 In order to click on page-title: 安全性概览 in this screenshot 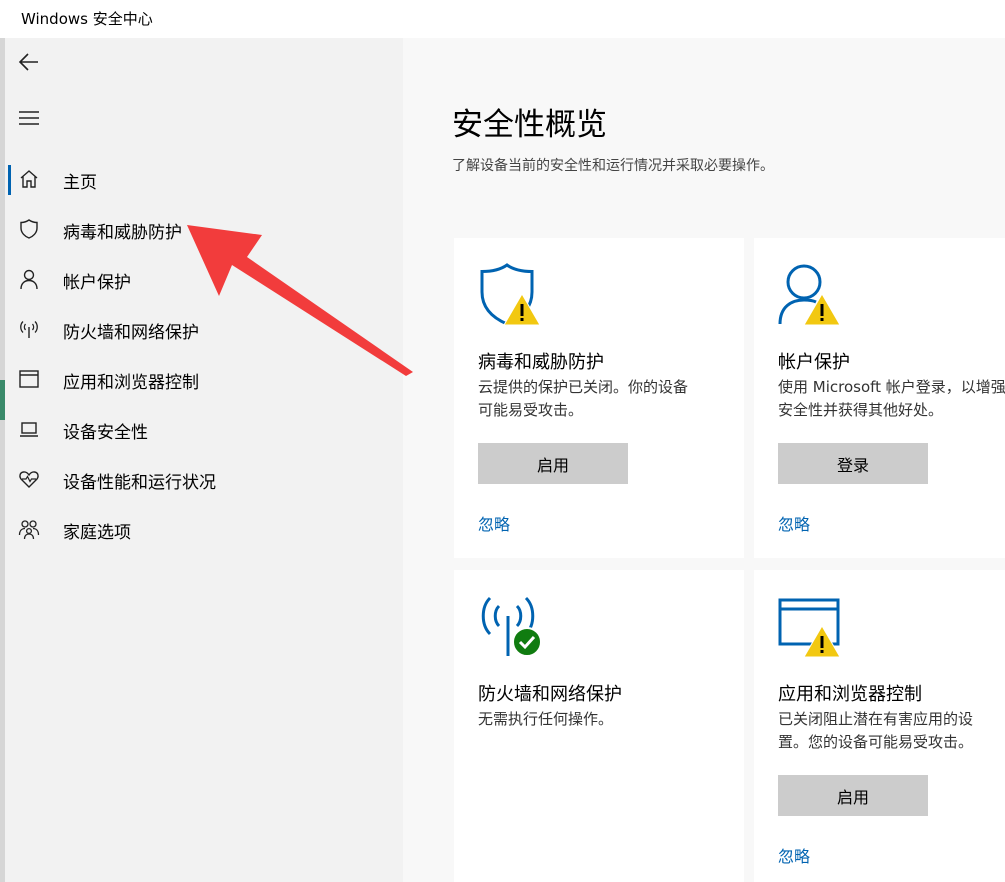, I will do `click(529, 125)`.